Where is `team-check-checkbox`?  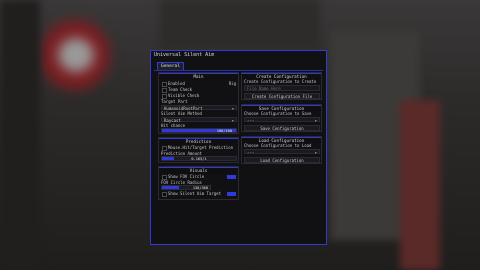 team-check-checkbox is located at coordinates (164, 90).